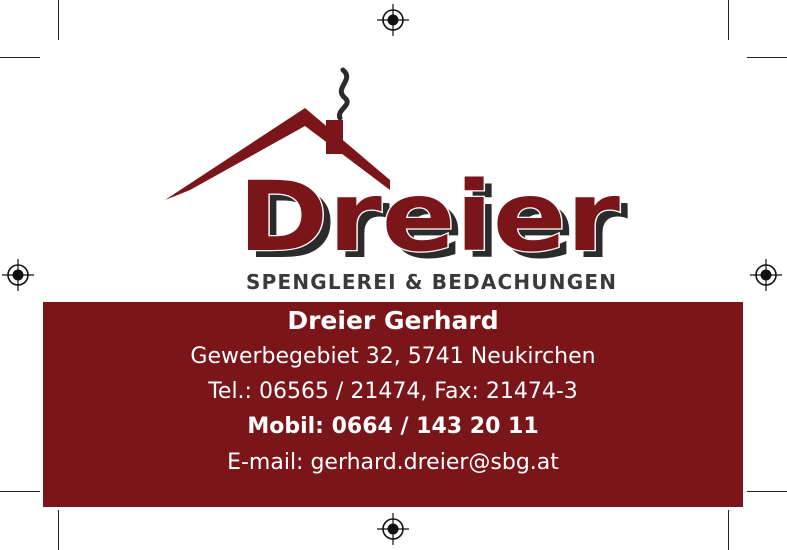 The width and height of the screenshot is (787, 550). Describe the element at coordinates (393, 529) in the screenshot. I see `registration-mark-icon` at that location.